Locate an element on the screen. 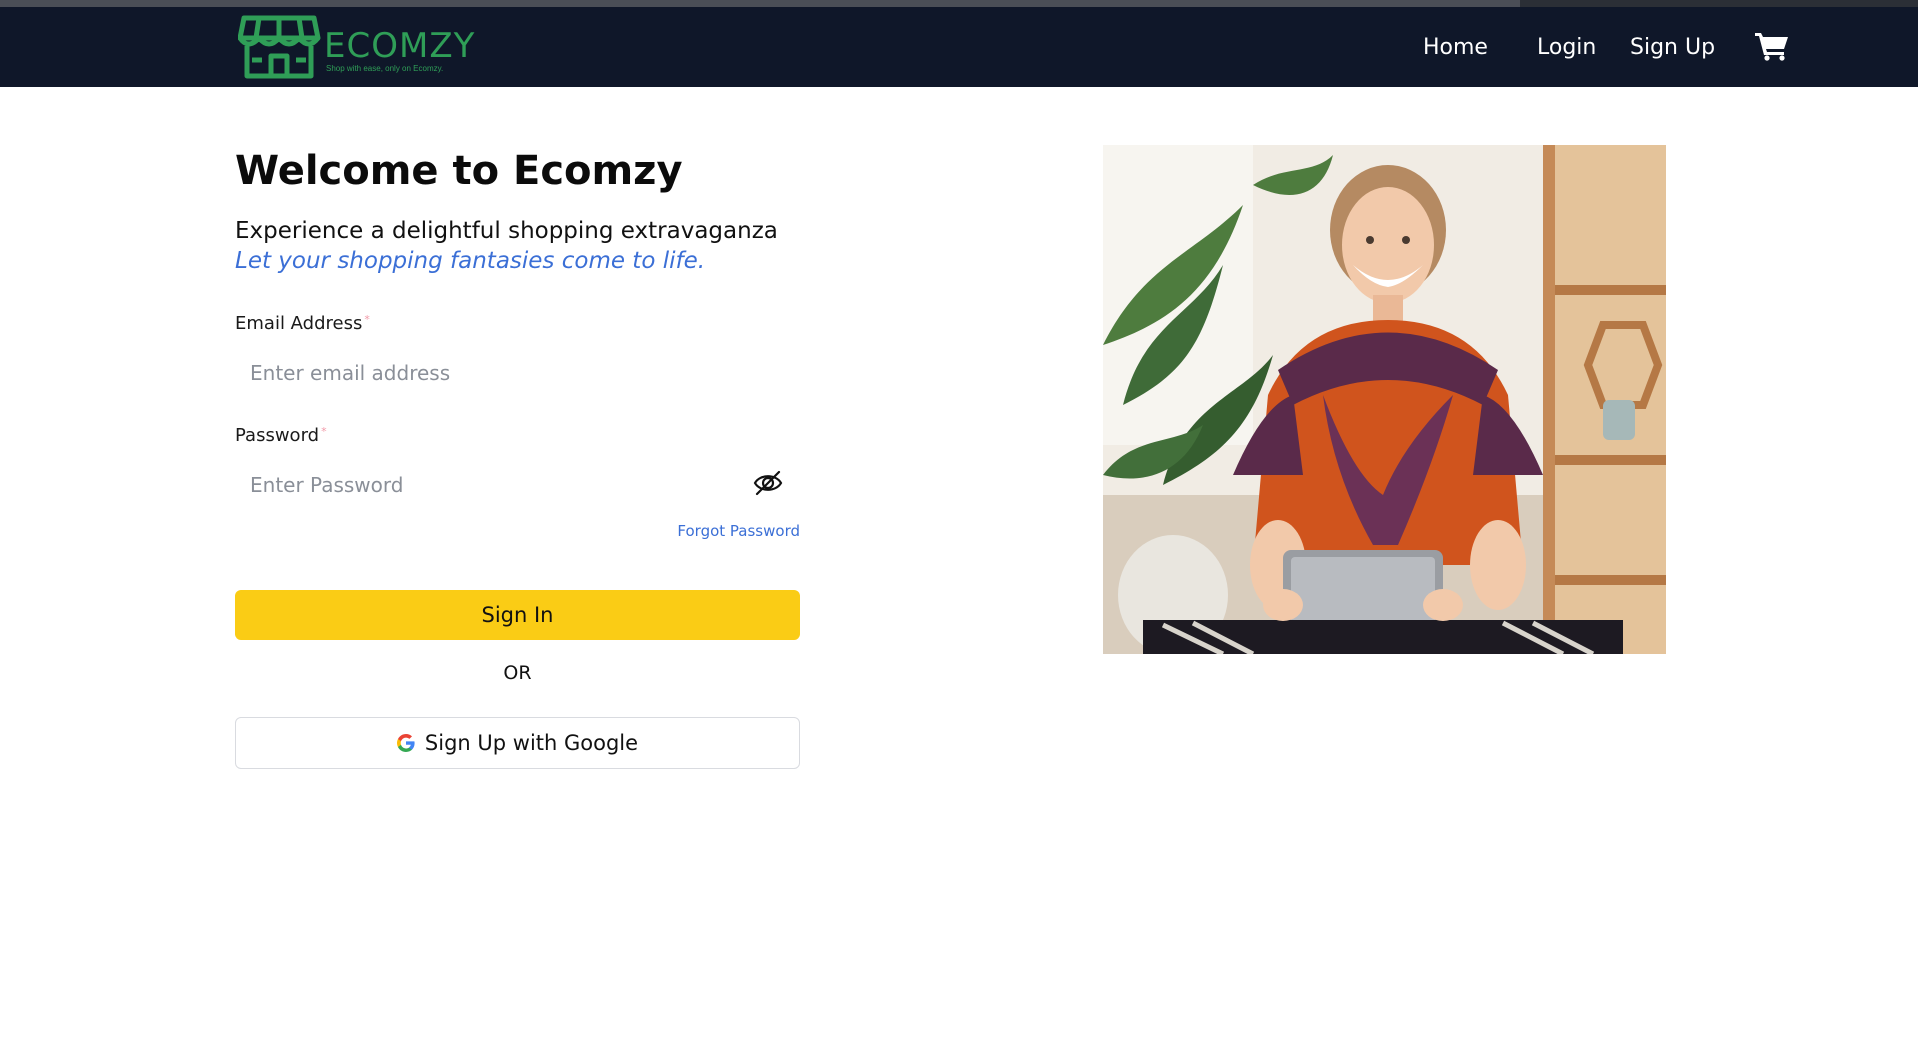 The image size is (1918, 1043). password-field is located at coordinates (517, 485).